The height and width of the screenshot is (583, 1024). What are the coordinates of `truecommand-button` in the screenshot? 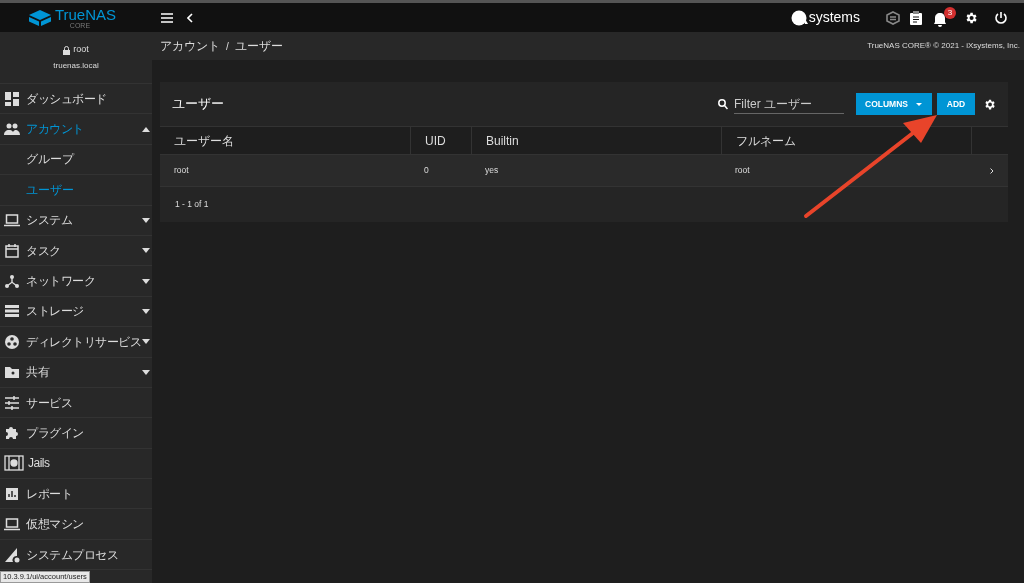 It's located at (893, 17).